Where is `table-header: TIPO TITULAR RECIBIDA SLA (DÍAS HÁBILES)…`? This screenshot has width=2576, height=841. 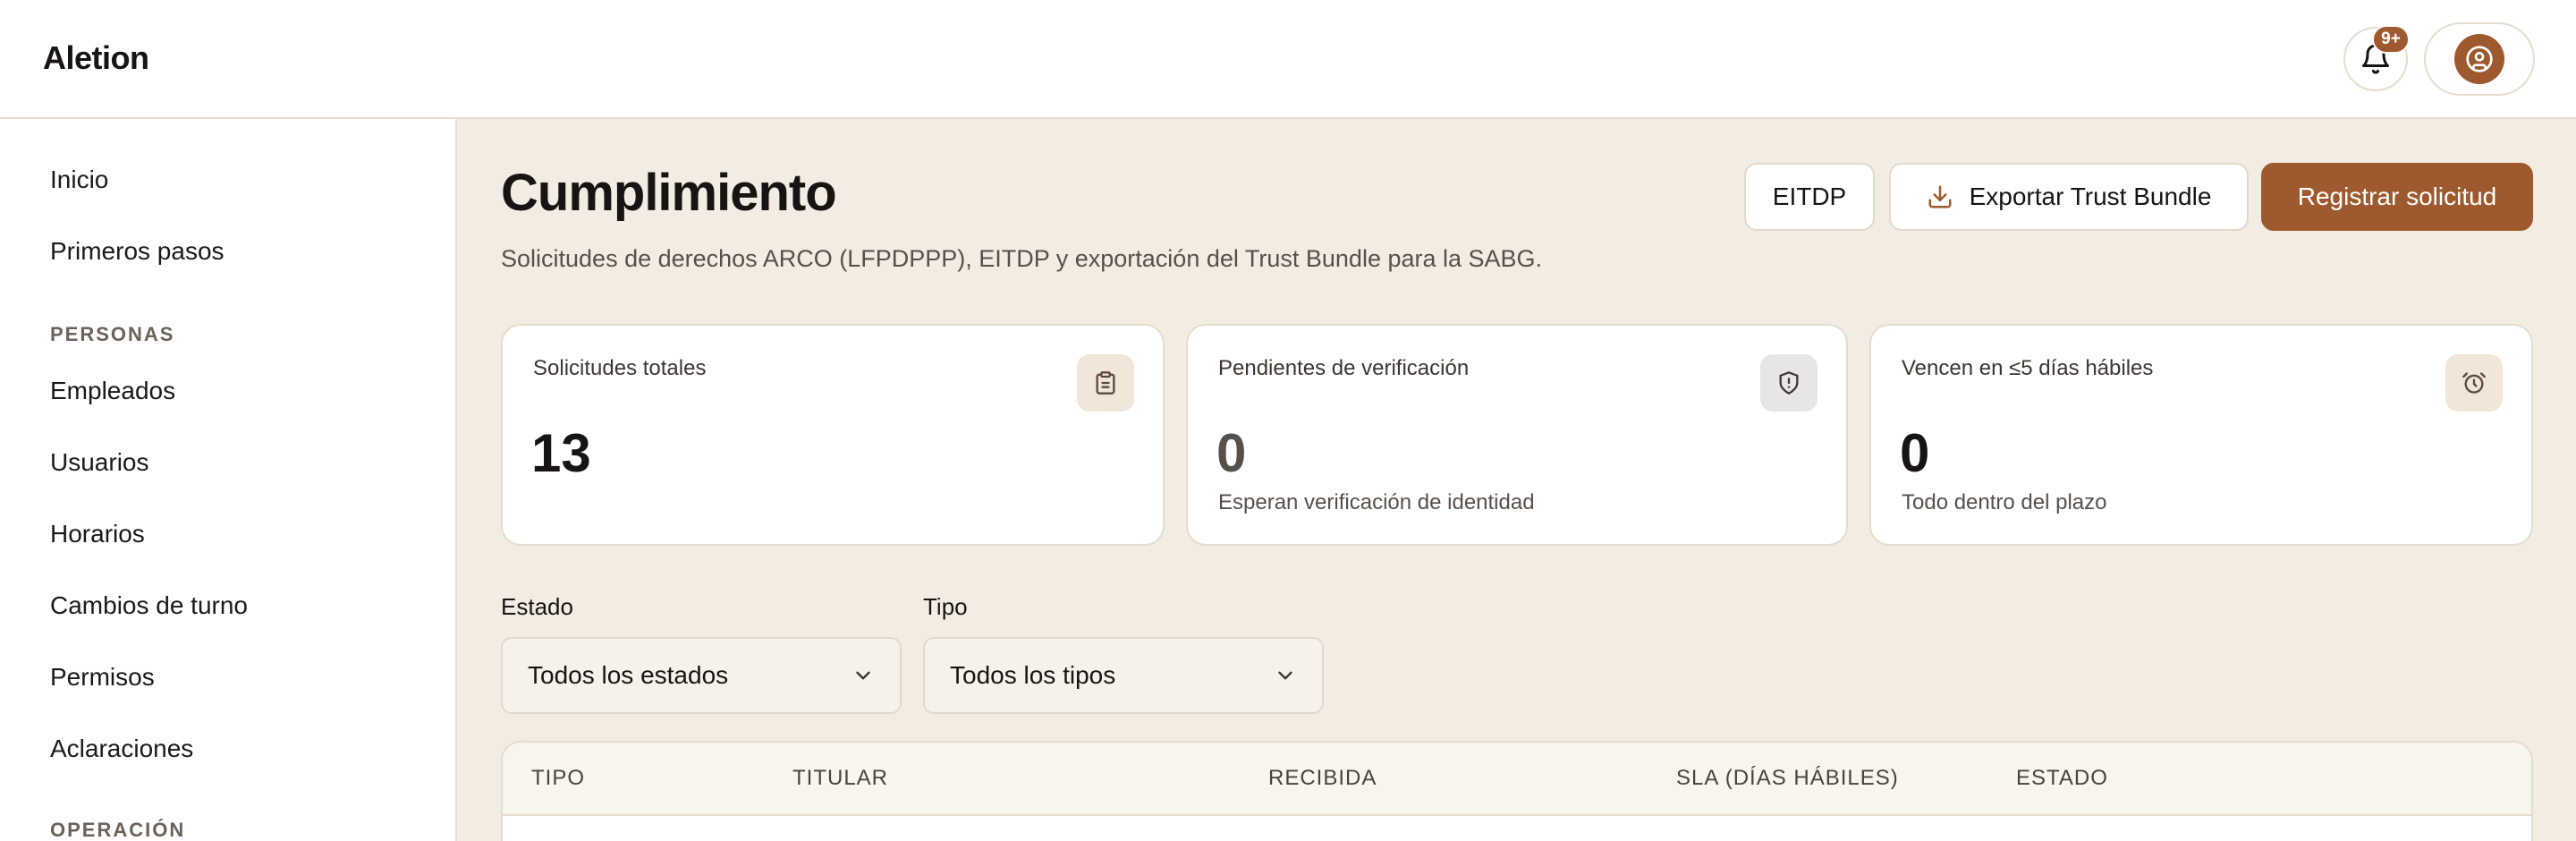 table-header: TIPO TITULAR RECIBIDA SLA (DÍAS HÁBILES)… is located at coordinates (1517, 779).